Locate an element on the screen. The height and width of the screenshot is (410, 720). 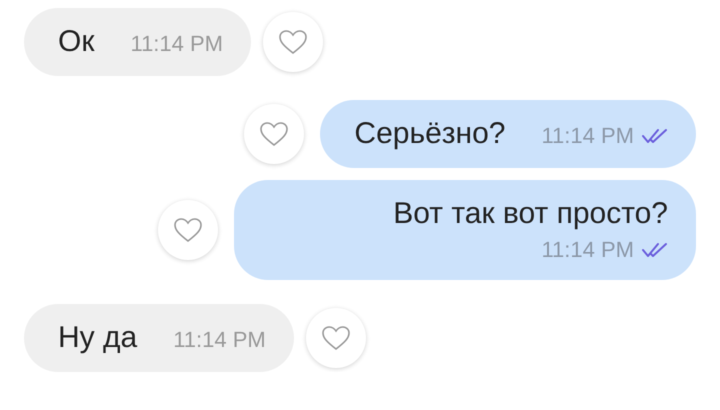
message-text: Ну да is located at coordinates (98, 338).